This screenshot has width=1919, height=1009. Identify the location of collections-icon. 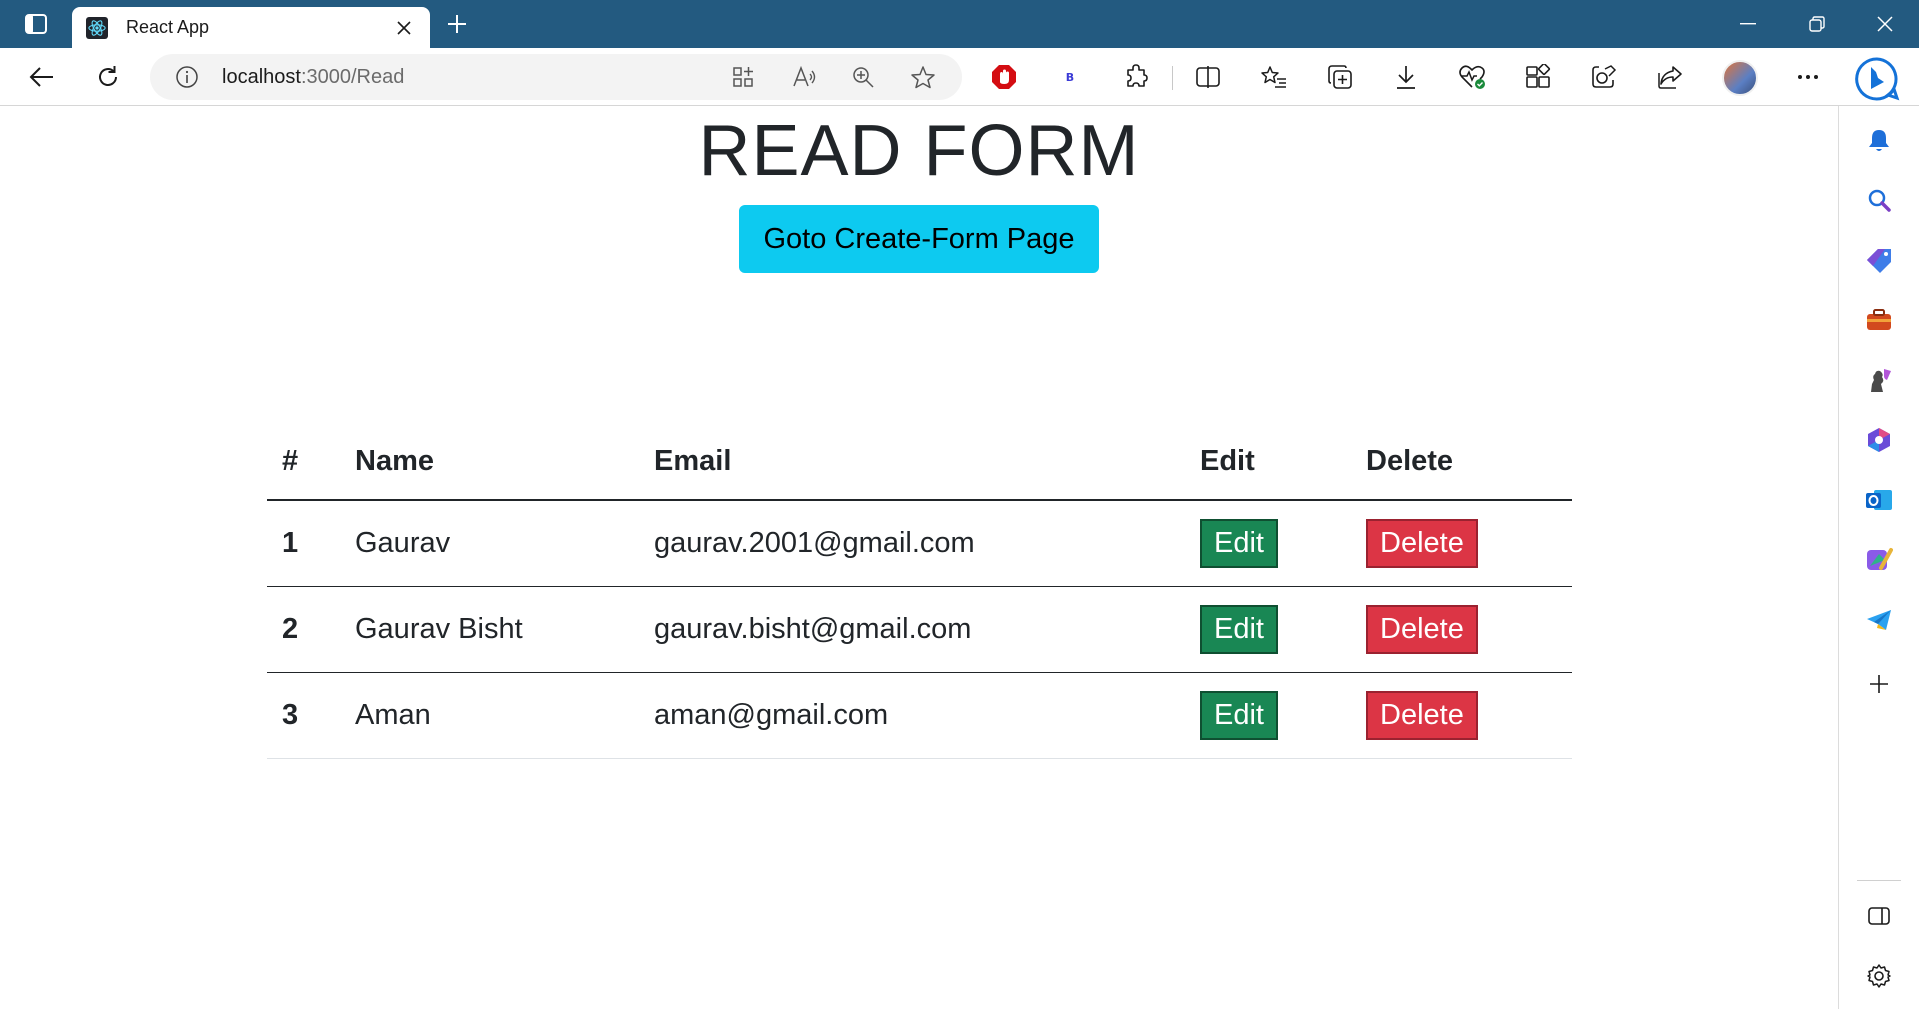
(1340, 77).